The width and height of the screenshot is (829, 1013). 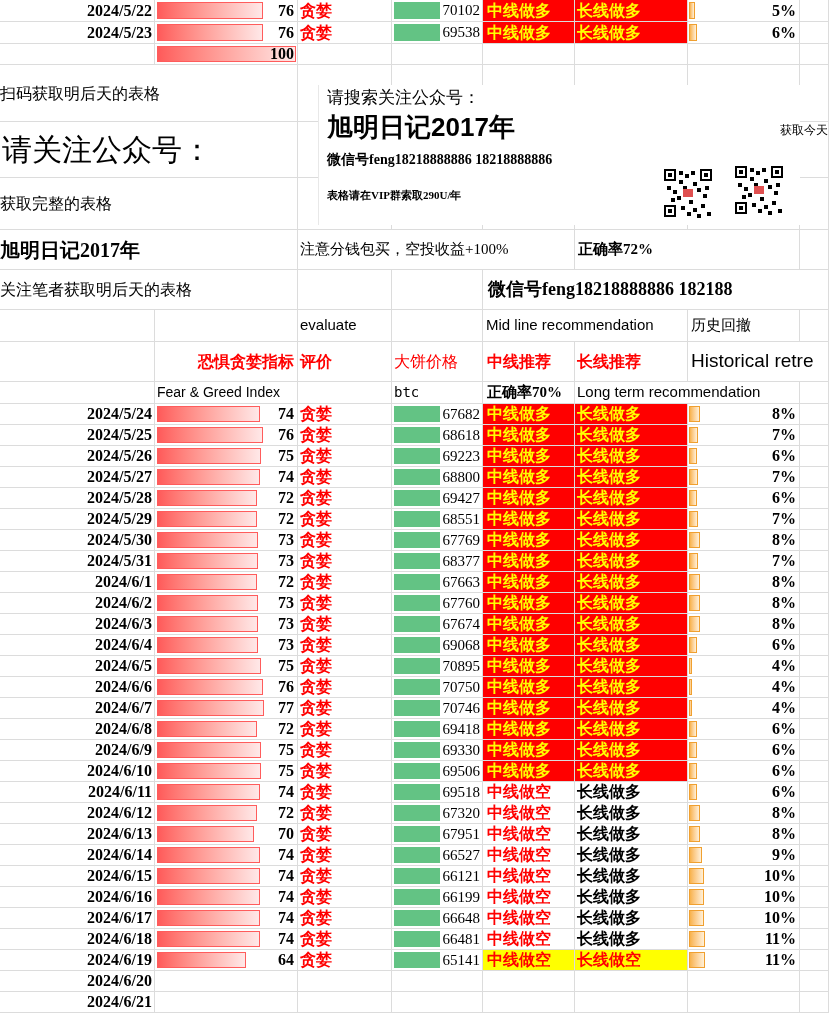 I want to click on date-cell-text: 2024/6/21, so click(x=119, y=1002).